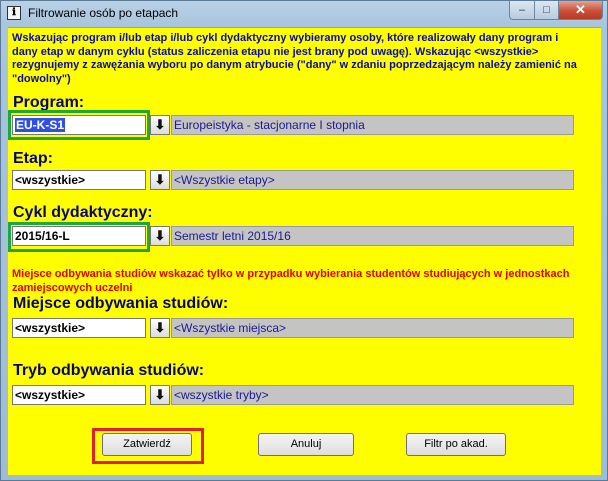 This screenshot has height=481, width=608. I want to click on close-button: ✕, so click(580, 10).